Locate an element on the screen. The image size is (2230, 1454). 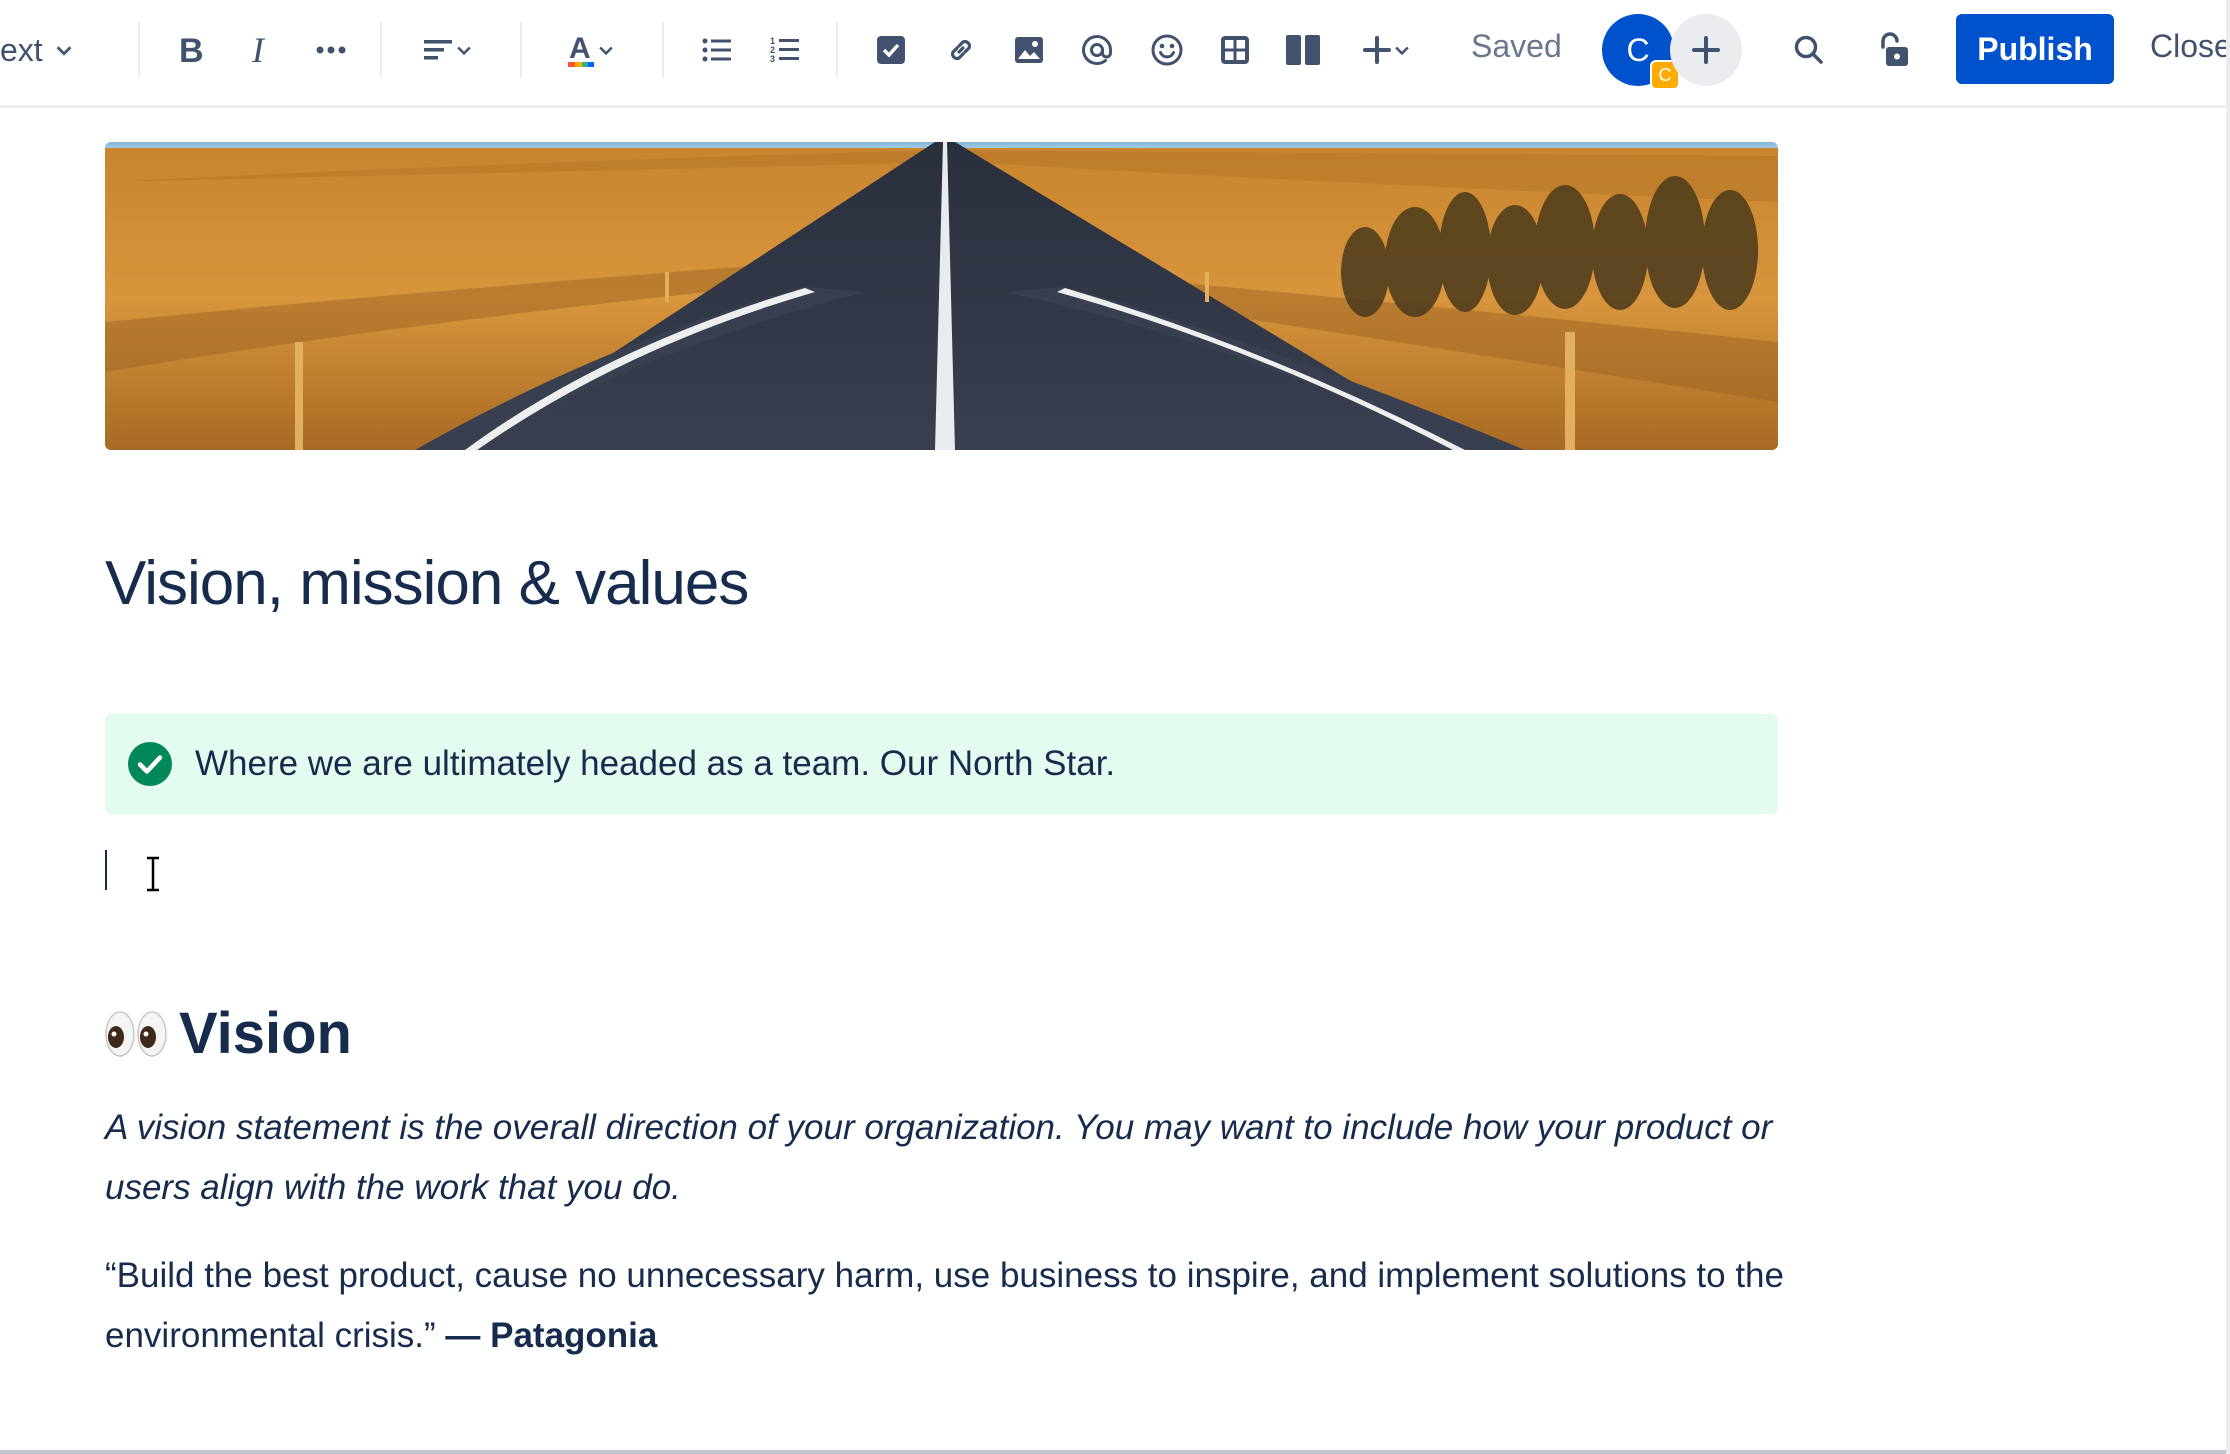
italic-button: I is located at coordinates (261, 50).